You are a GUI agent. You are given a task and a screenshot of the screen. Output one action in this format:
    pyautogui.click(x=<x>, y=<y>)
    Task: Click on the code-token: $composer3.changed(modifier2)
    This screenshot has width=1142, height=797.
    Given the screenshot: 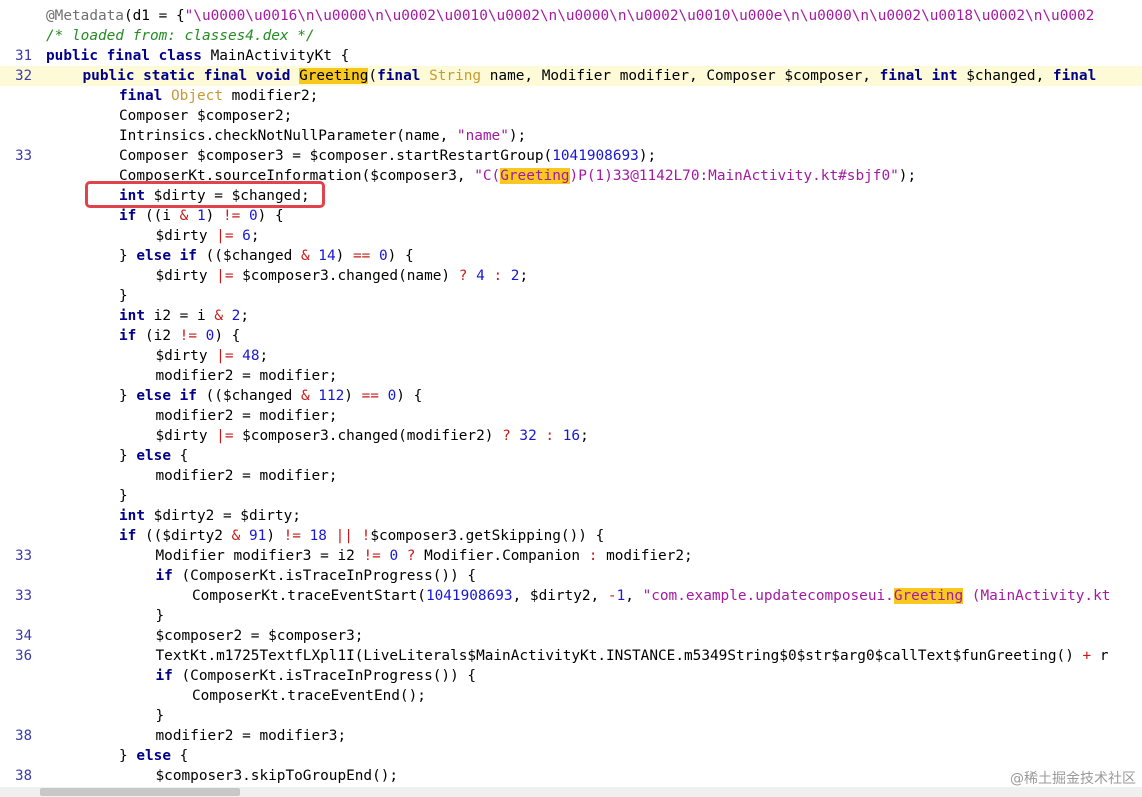 What is the action you would take?
    pyautogui.click(x=368, y=436)
    